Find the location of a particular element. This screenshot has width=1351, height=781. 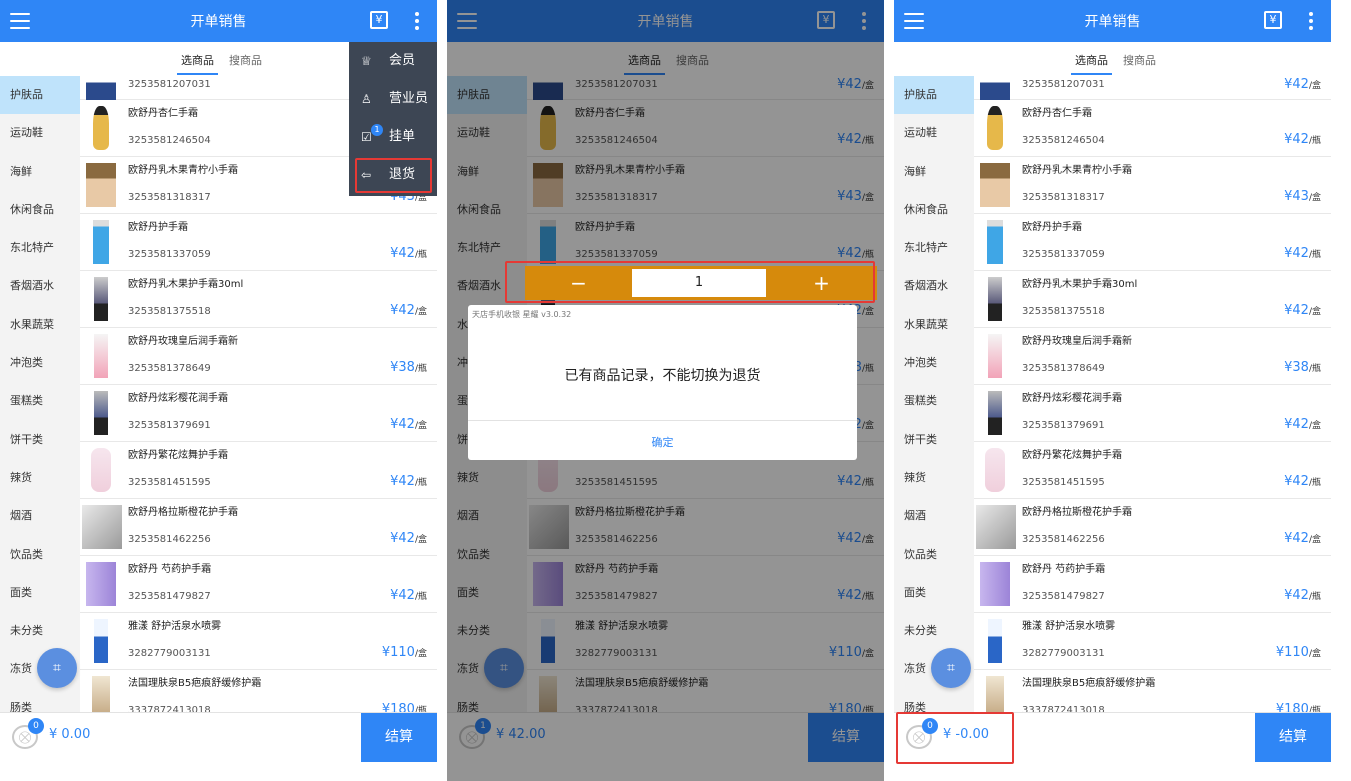

price-value: ¥110 is located at coordinates (398, 652).